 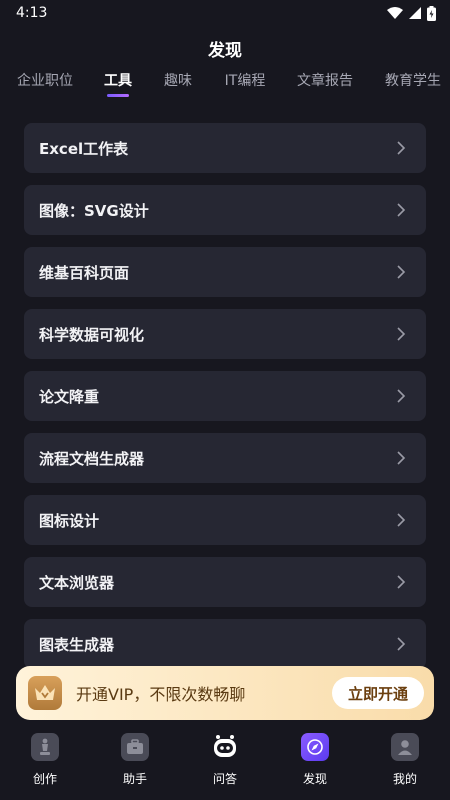 What do you see at coordinates (44, 779) in the screenshot?
I see `nav-label: 创作` at bounding box center [44, 779].